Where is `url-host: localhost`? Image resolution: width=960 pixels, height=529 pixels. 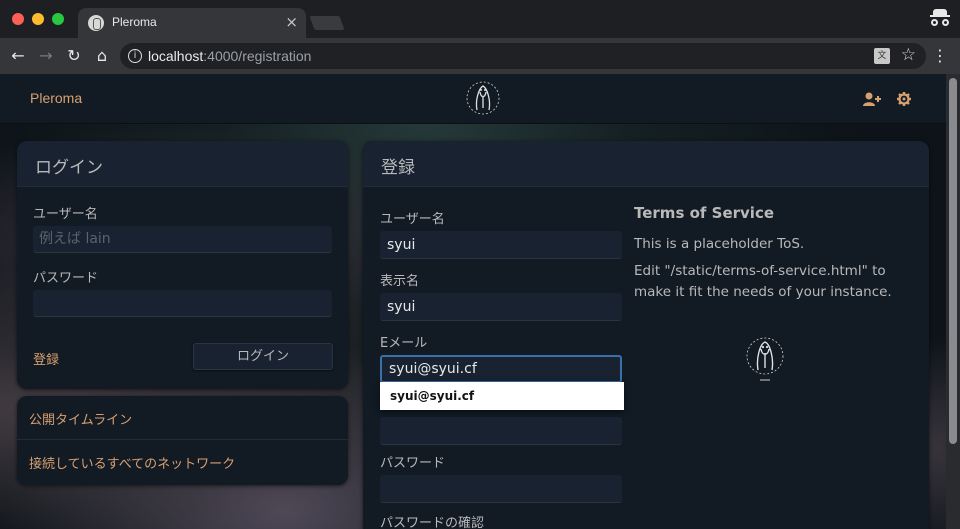 url-host: localhost is located at coordinates (176, 56).